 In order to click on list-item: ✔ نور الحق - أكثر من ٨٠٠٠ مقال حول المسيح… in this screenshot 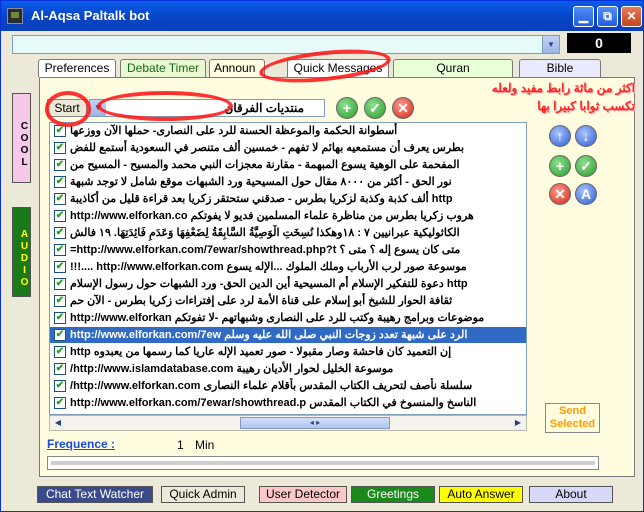, I will do `click(288, 182)`.